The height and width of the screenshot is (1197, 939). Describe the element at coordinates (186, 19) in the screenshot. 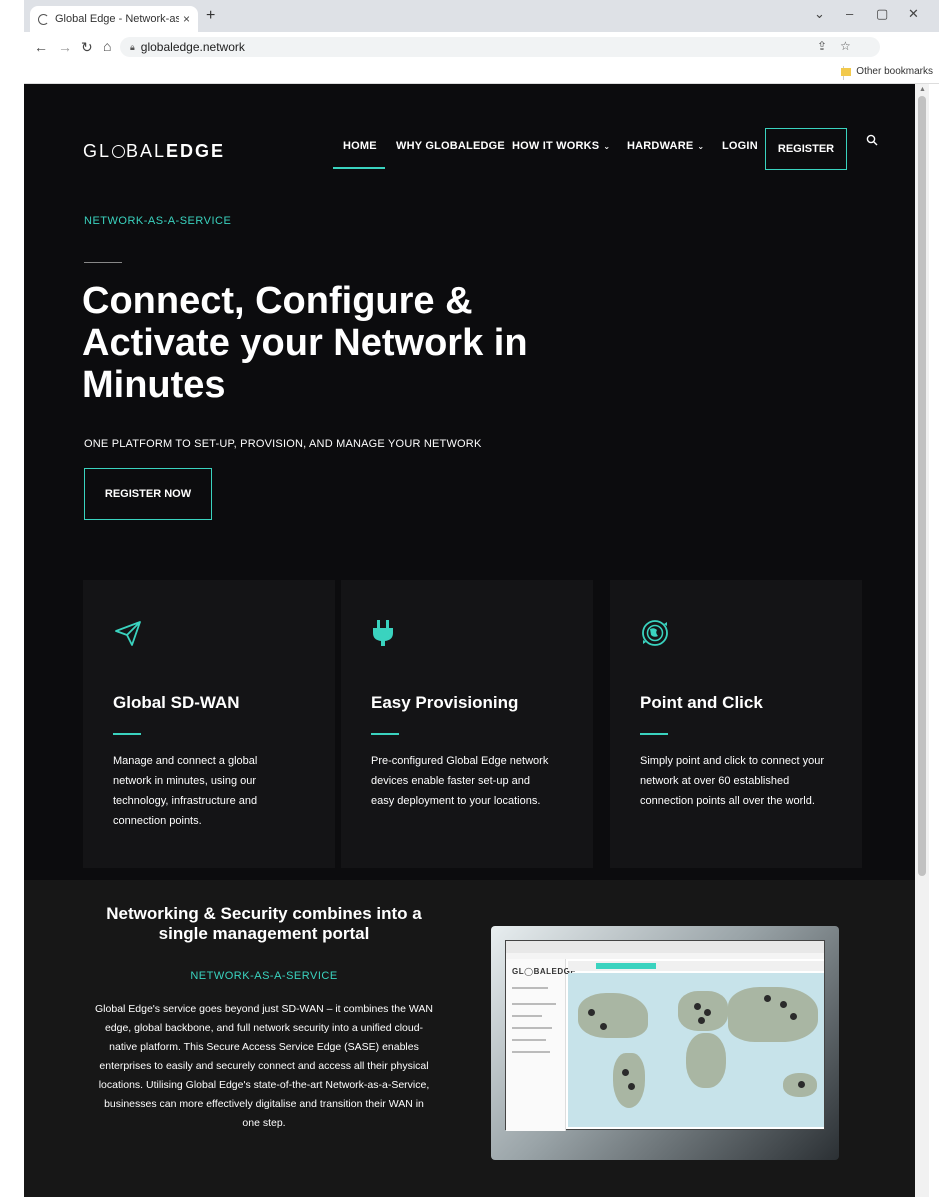

I see `tab-close-icon: ×` at that location.